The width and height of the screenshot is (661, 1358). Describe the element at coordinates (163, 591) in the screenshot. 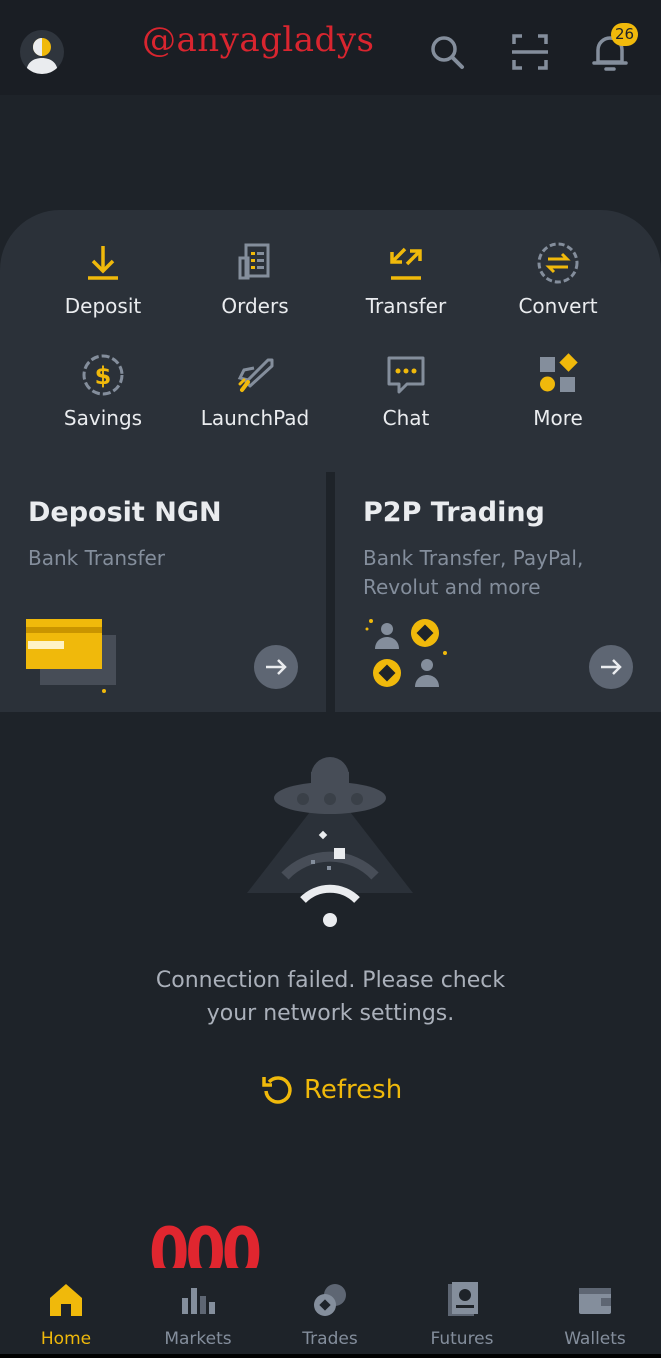

I see `deposit-ngn-card: Deposit NGN Bank Transfer` at that location.